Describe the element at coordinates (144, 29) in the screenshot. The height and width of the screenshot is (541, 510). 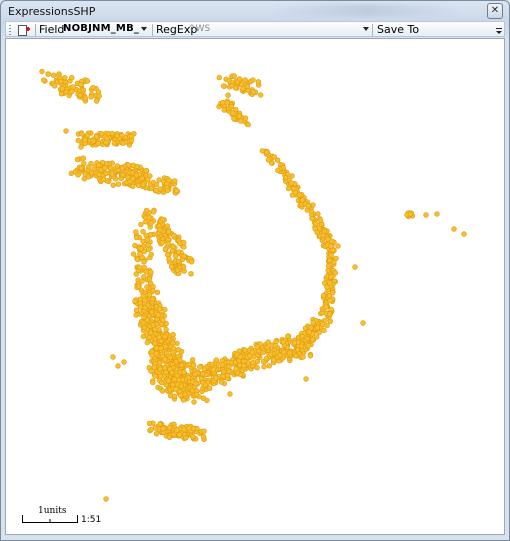
I see `field-dropdown-arrow-icon` at that location.